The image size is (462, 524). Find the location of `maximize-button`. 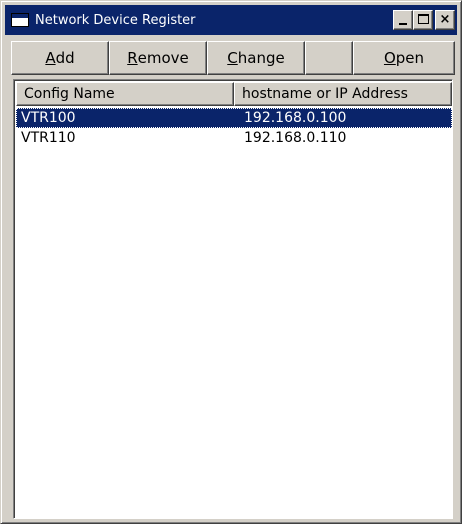

maximize-button is located at coordinates (423, 20).